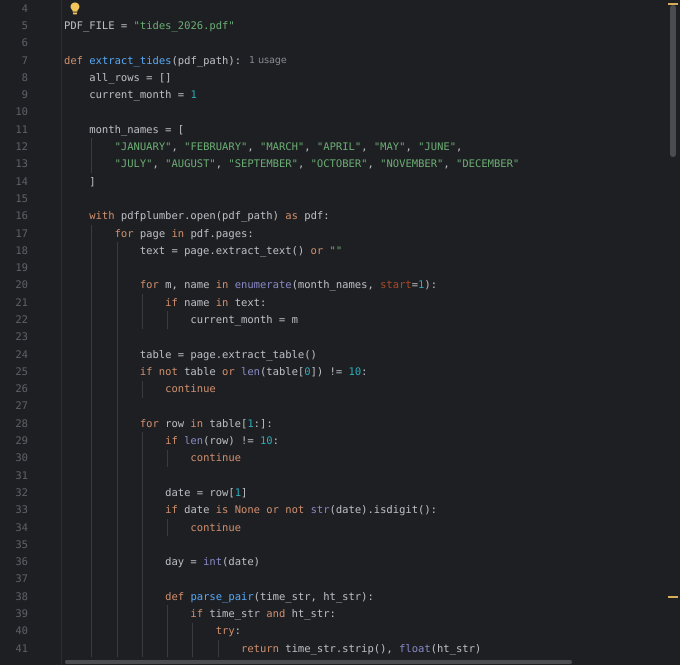 The image size is (680, 665). Describe the element at coordinates (24, 26) in the screenshot. I see `line-number: 5` at that location.